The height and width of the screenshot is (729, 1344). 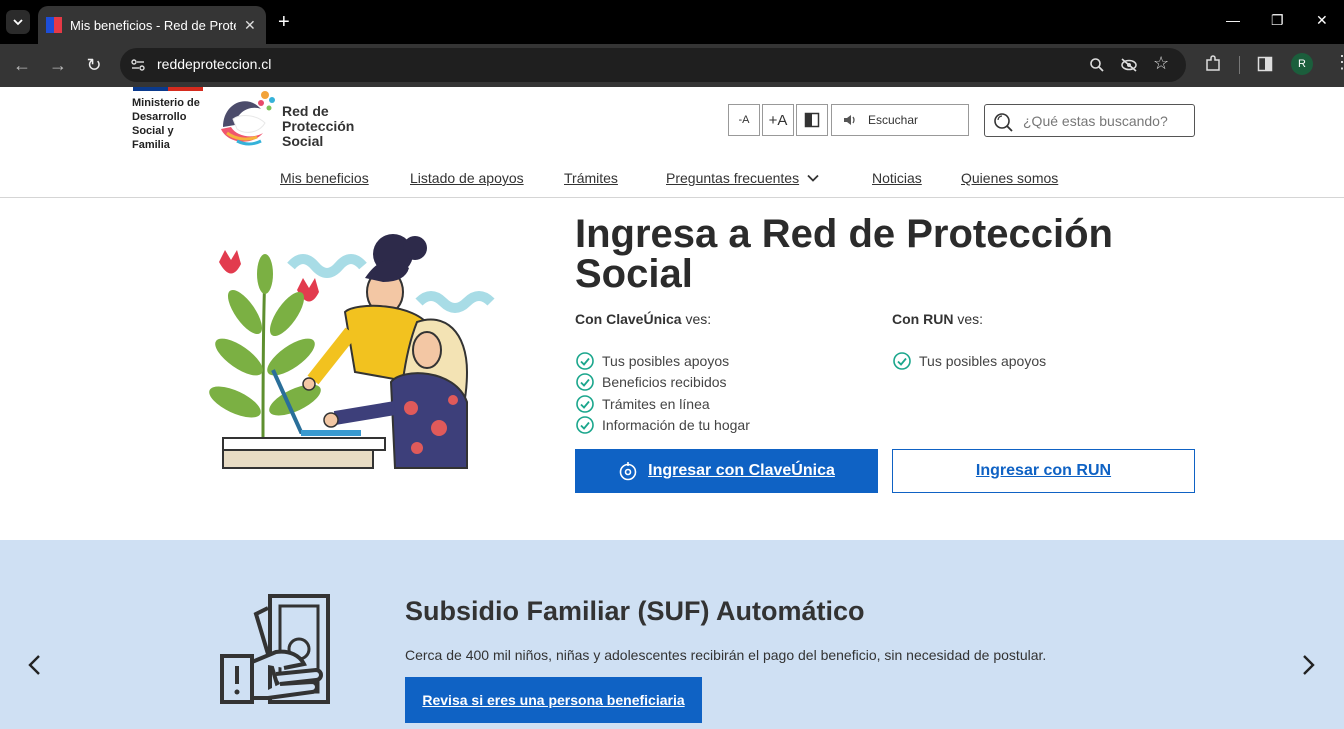 I want to click on increase-font-button: +A, so click(x=778, y=120).